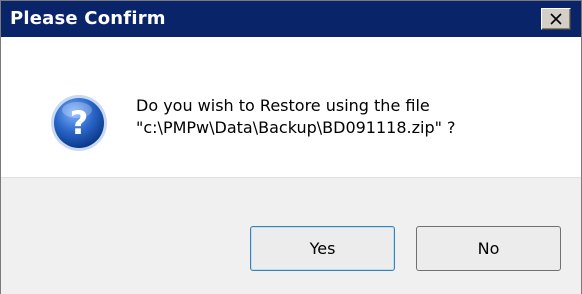 This screenshot has height=294, width=582. I want to click on message-line-1: Do you wish to Restore using the file, so click(283, 105).